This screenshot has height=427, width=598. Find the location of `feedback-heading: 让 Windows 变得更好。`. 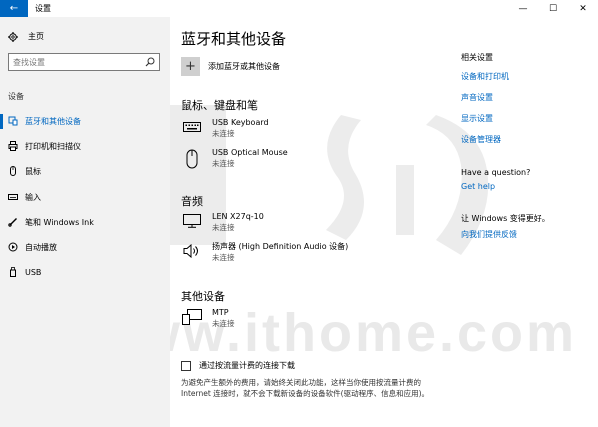

feedback-heading: 让 Windows 变得更好。 is located at coordinates (505, 218).